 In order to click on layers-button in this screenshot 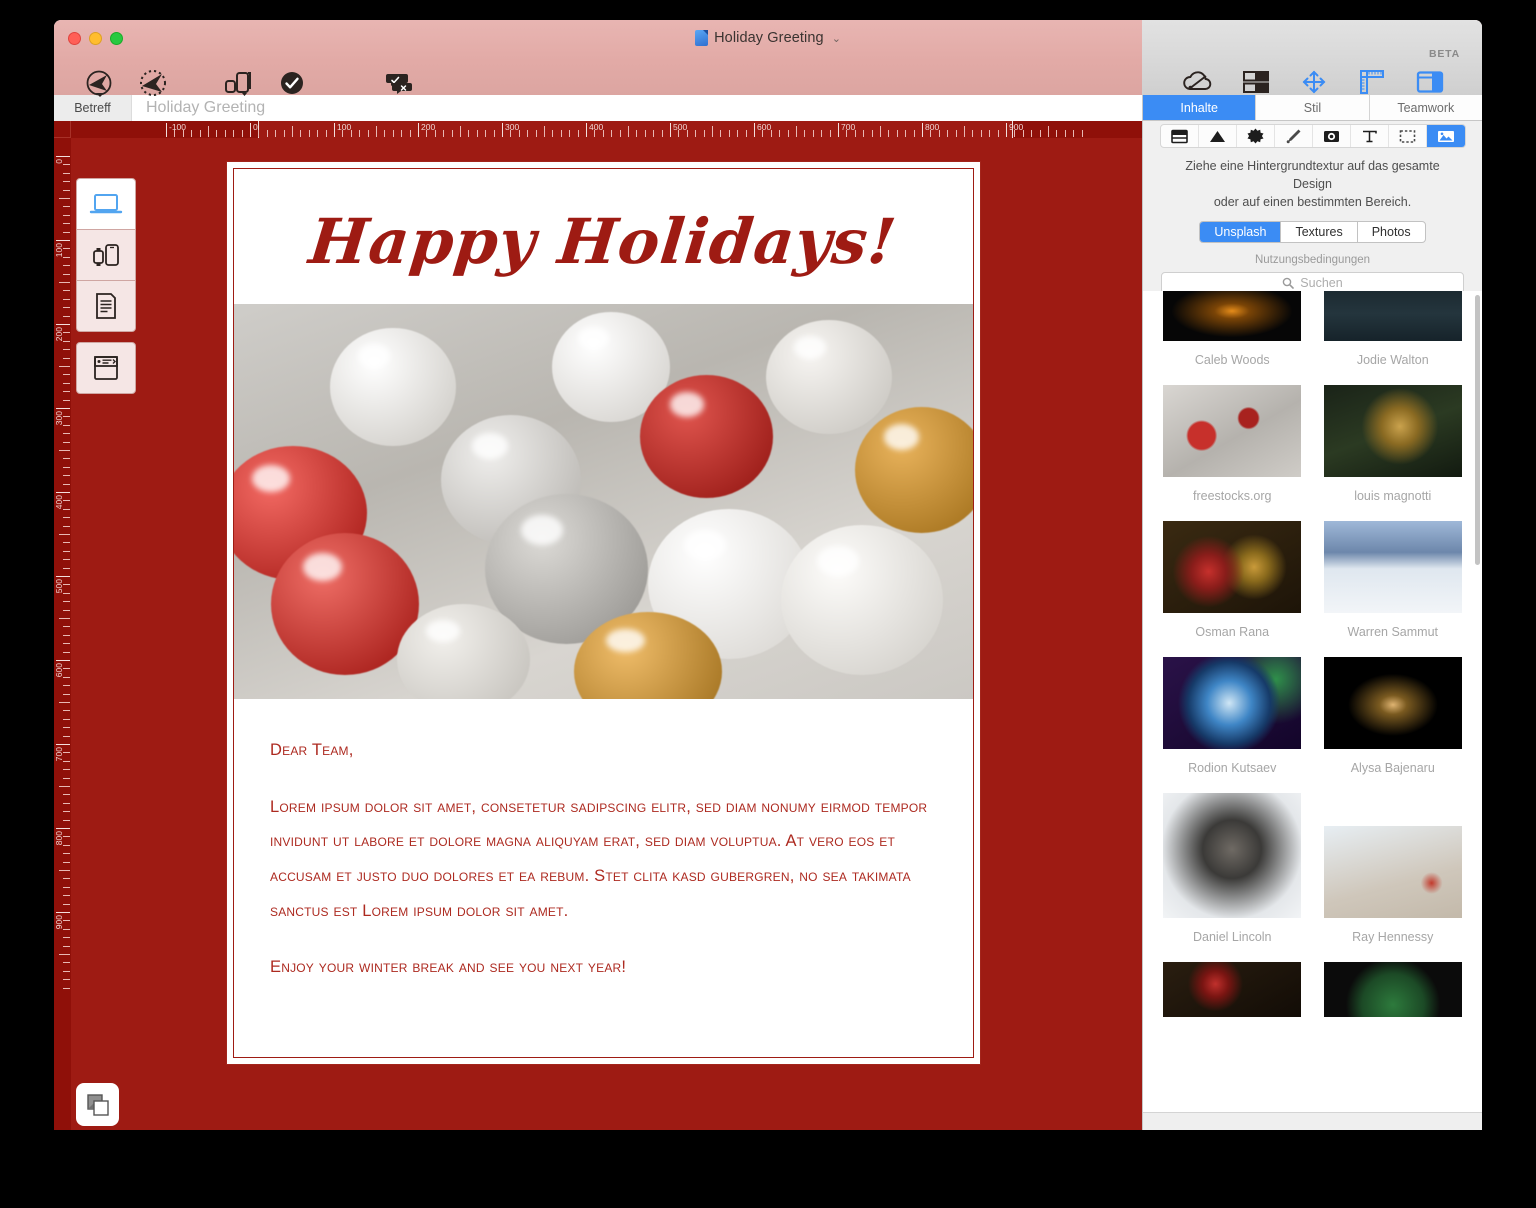, I will do `click(97, 1104)`.